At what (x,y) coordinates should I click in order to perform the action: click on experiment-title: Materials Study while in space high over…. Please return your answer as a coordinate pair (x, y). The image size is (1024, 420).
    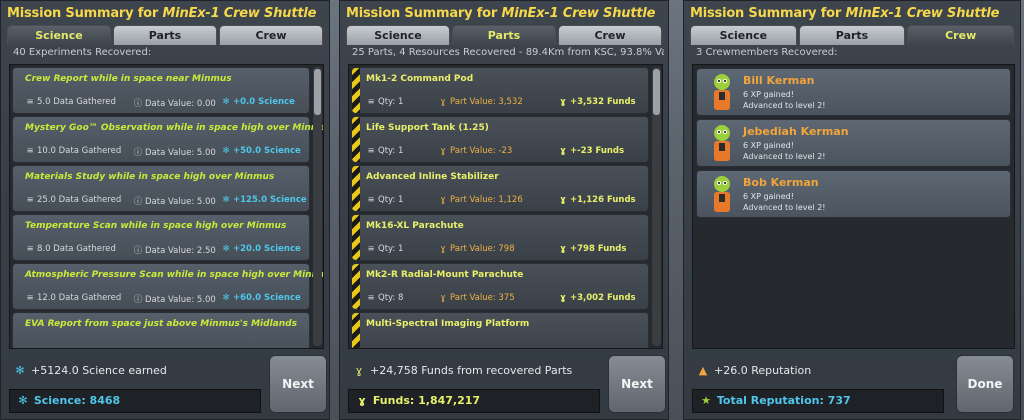
    Looking at the image, I should click on (150, 177).